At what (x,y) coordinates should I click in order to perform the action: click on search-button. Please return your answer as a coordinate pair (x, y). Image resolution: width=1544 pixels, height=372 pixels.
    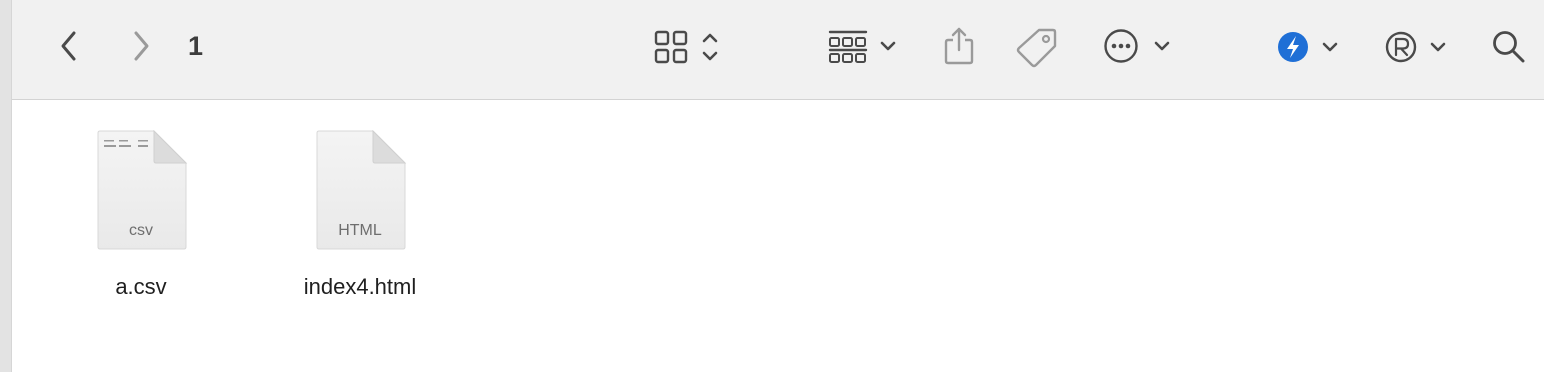
    Looking at the image, I should click on (1509, 47).